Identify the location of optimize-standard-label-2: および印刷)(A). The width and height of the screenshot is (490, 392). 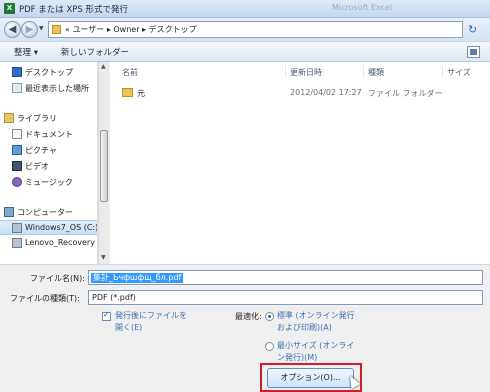
(304, 328).